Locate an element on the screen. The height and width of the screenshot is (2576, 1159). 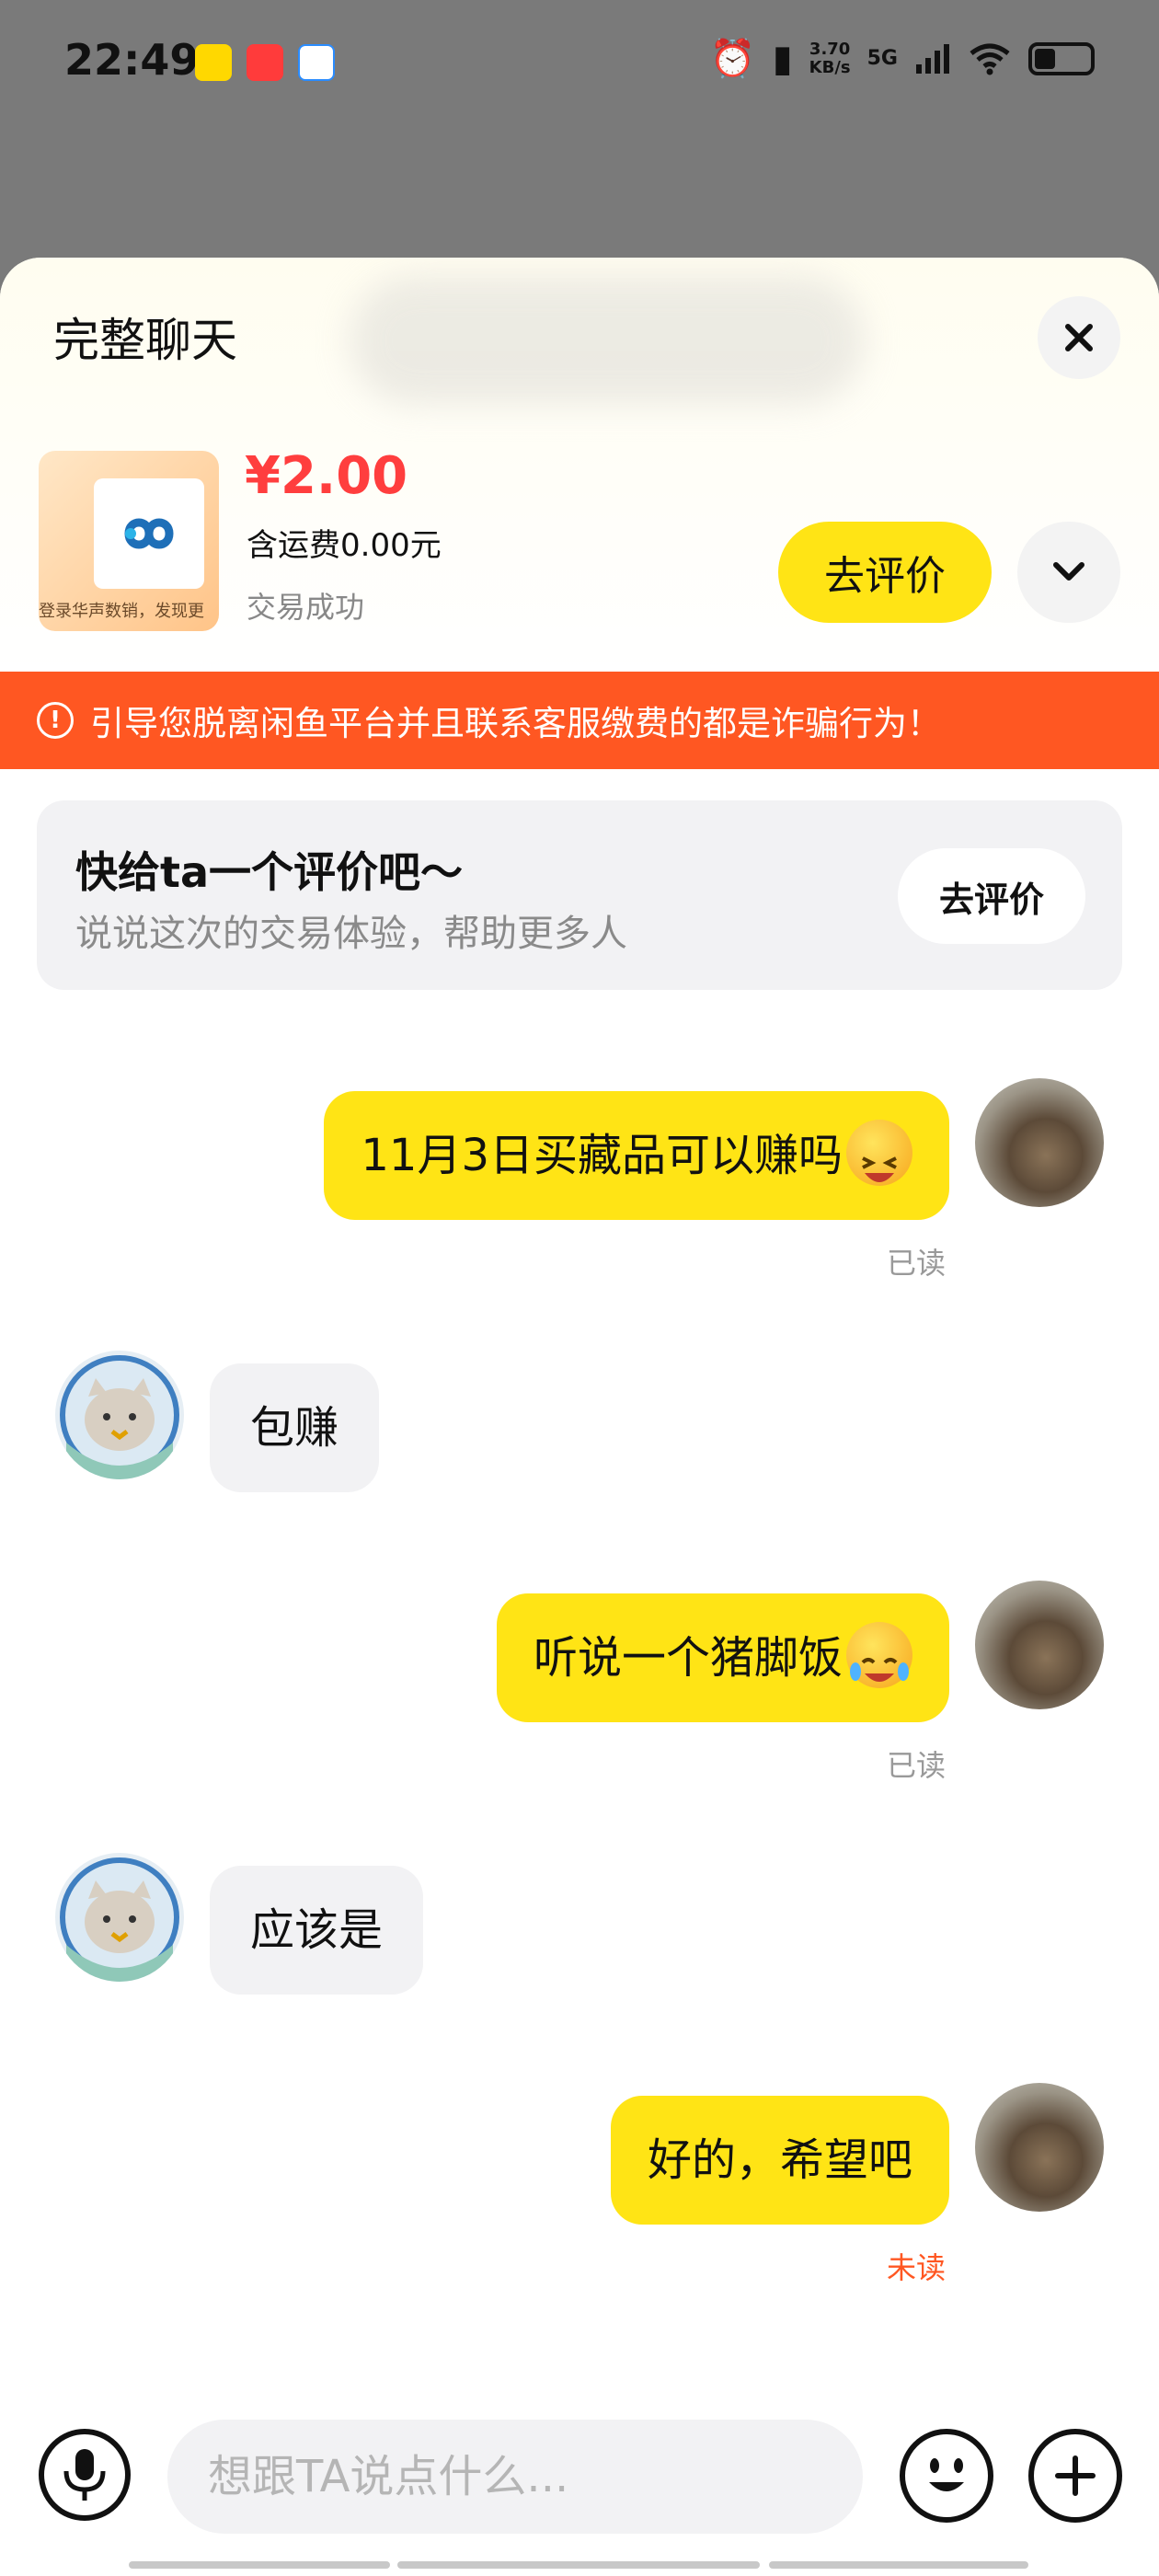
app-icon-blue is located at coordinates (316, 62).